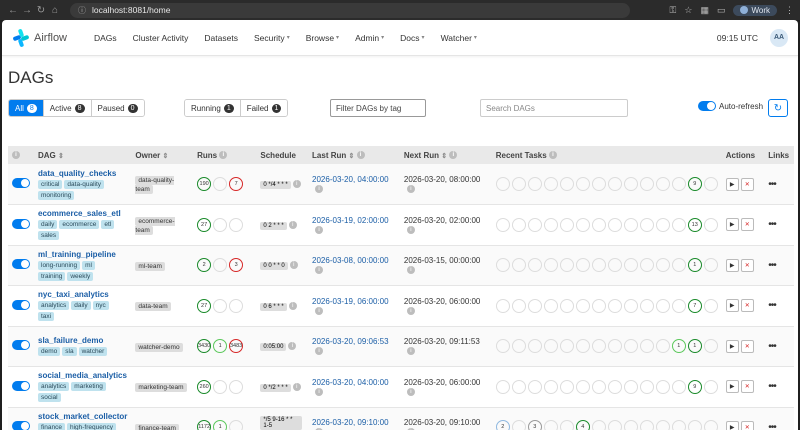 The image size is (800, 430). What do you see at coordinates (69, 352) in the screenshot?
I see `dag-tag: sla` at bounding box center [69, 352].